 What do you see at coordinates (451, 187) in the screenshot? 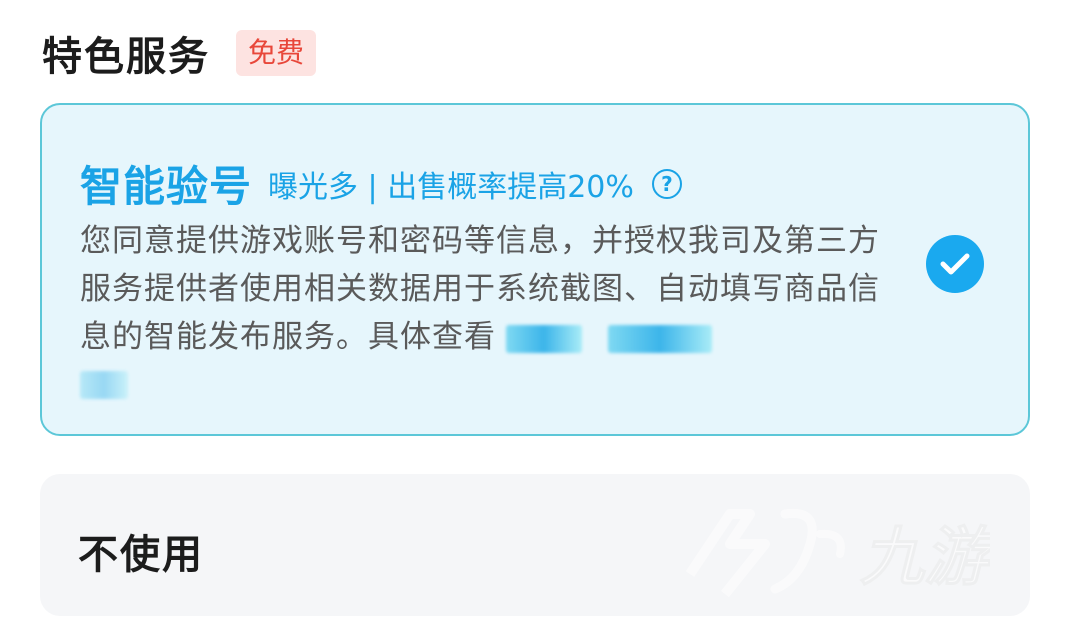
I see `option-tagline: 曝光多 | 出售概率提高20%` at bounding box center [451, 187].